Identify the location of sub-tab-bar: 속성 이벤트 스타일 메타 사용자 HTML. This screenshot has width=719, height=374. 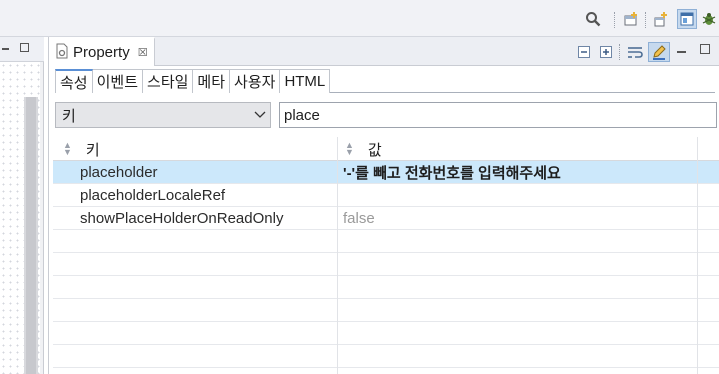
(385, 81).